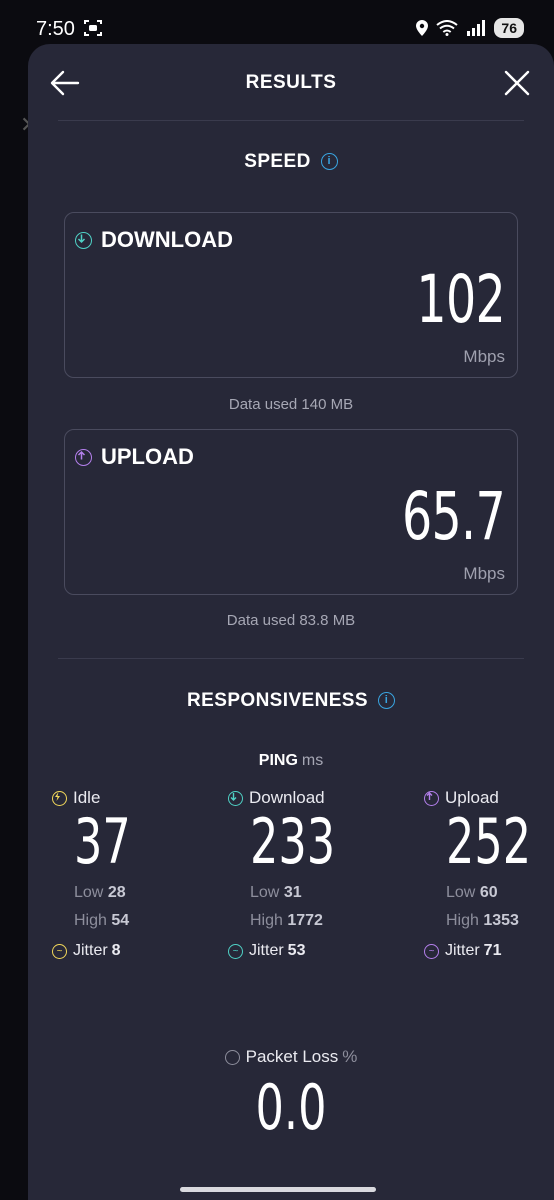 The width and height of the screenshot is (554, 1200). I want to click on download-high: High 1772, so click(314, 921).